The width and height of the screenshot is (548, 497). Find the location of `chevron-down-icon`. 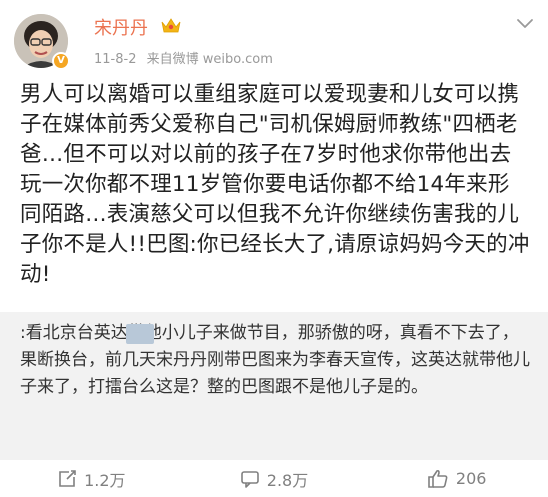

chevron-down-icon is located at coordinates (525, 24).